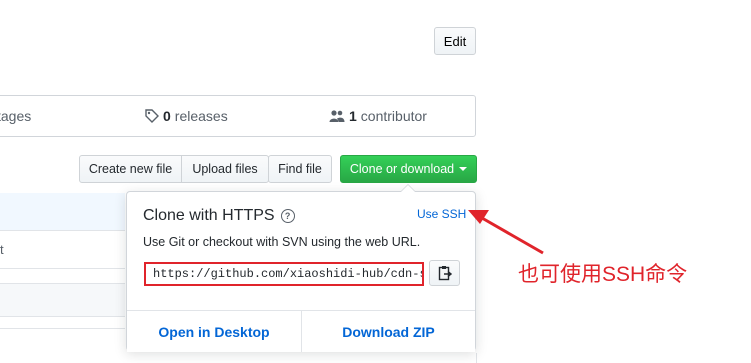  What do you see at coordinates (603, 274) in the screenshot?
I see `annotation-text: 也可使用SSH命令` at bounding box center [603, 274].